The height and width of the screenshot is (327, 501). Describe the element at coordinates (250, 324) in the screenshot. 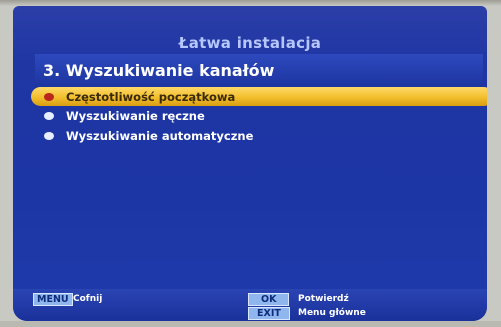

I see `tv-bezel-bottom` at that location.